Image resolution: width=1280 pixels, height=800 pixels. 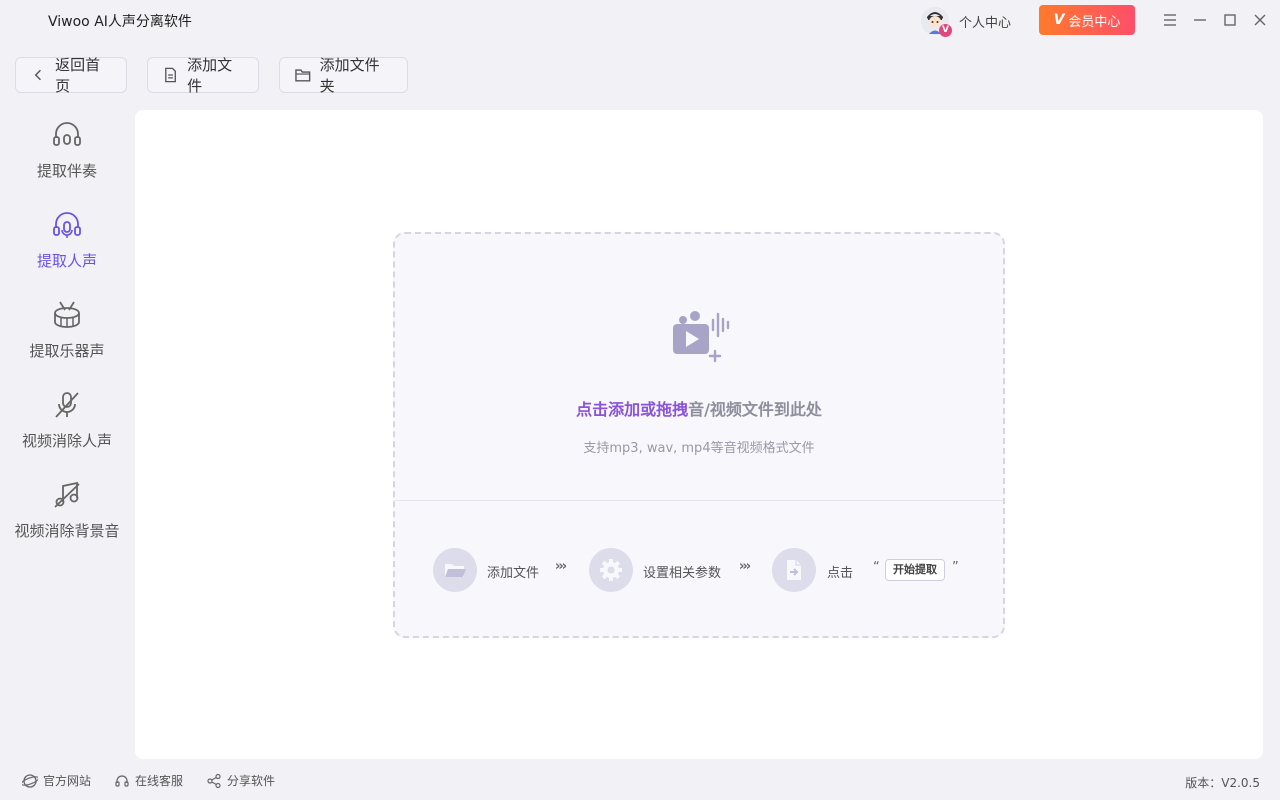 I want to click on close-button, so click(x=1260, y=20).